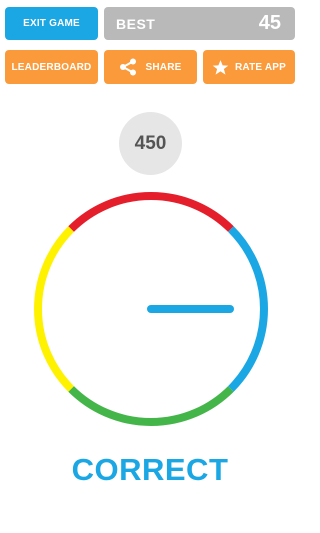 The width and height of the screenshot is (320, 533). What do you see at coordinates (54, 309) in the screenshot?
I see `ring-segment-yellow` at bounding box center [54, 309].